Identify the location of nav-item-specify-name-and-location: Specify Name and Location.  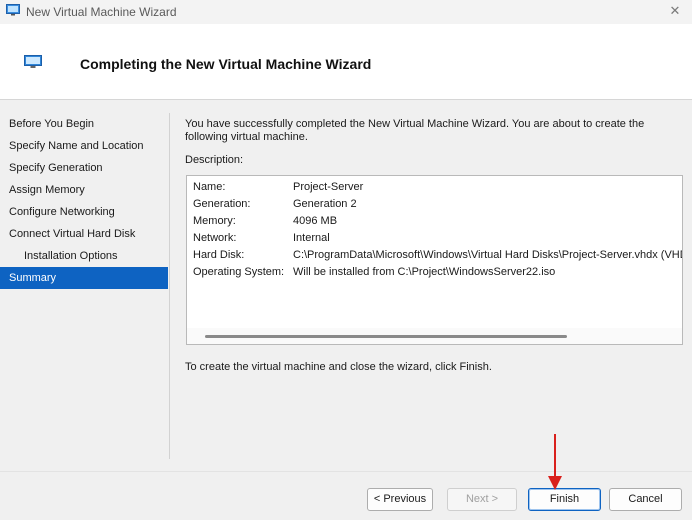
(84, 146).